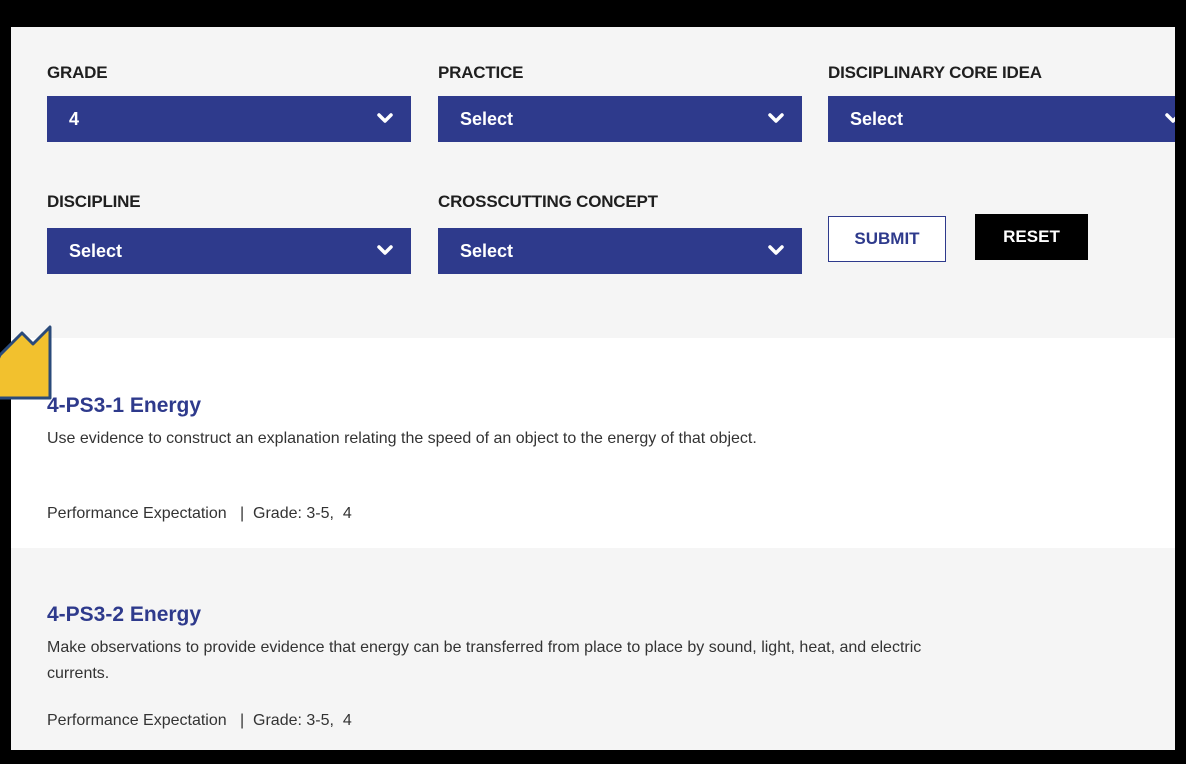 The height and width of the screenshot is (764, 1186). What do you see at coordinates (487, 118) in the screenshot?
I see `practice-select-value: Select` at bounding box center [487, 118].